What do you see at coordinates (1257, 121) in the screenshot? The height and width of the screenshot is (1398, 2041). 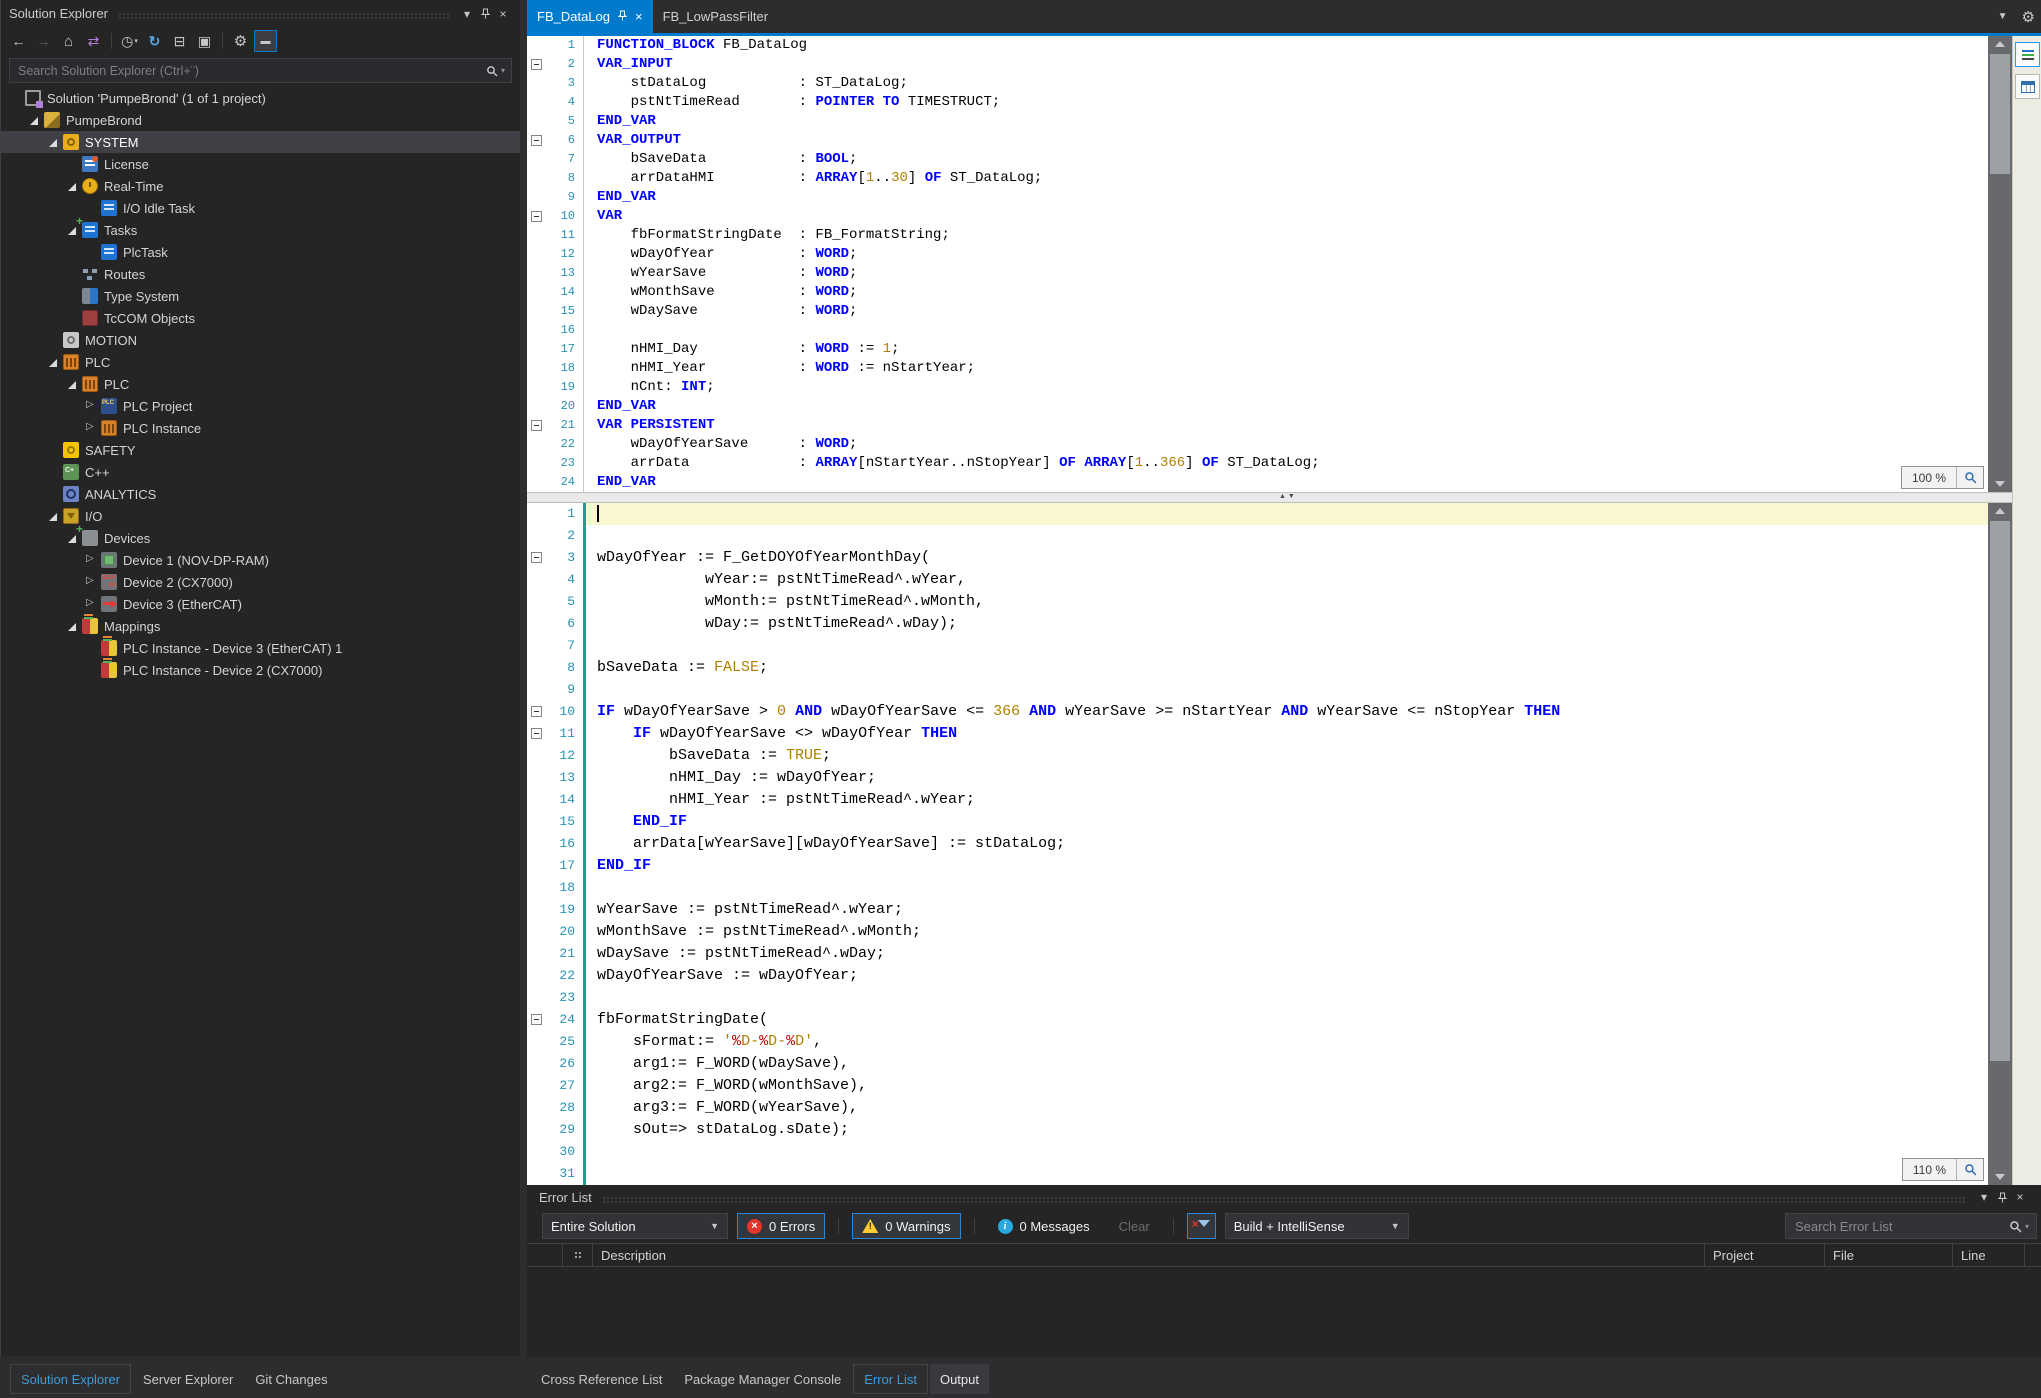 I see `code-line: 5 END_VAR` at bounding box center [1257, 121].